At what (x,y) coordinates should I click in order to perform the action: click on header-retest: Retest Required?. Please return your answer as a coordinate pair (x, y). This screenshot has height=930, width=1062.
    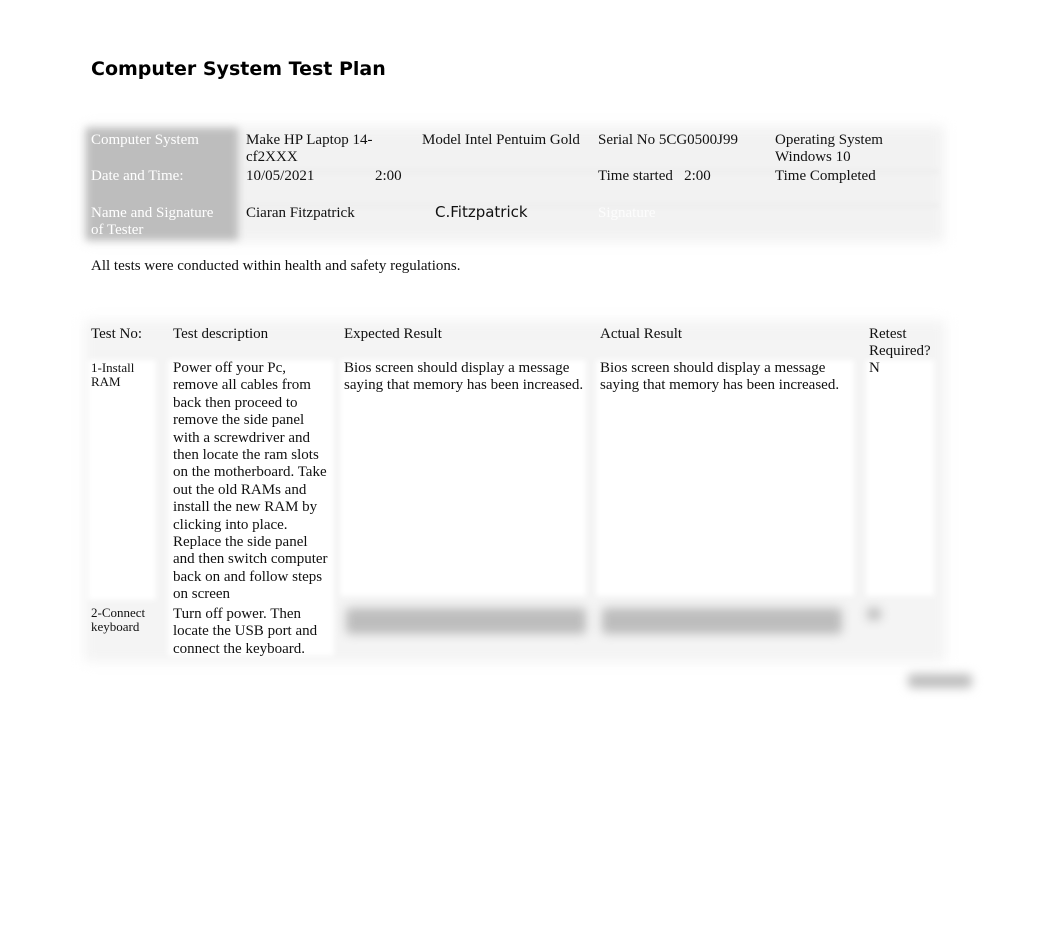
    Looking at the image, I should click on (900, 343).